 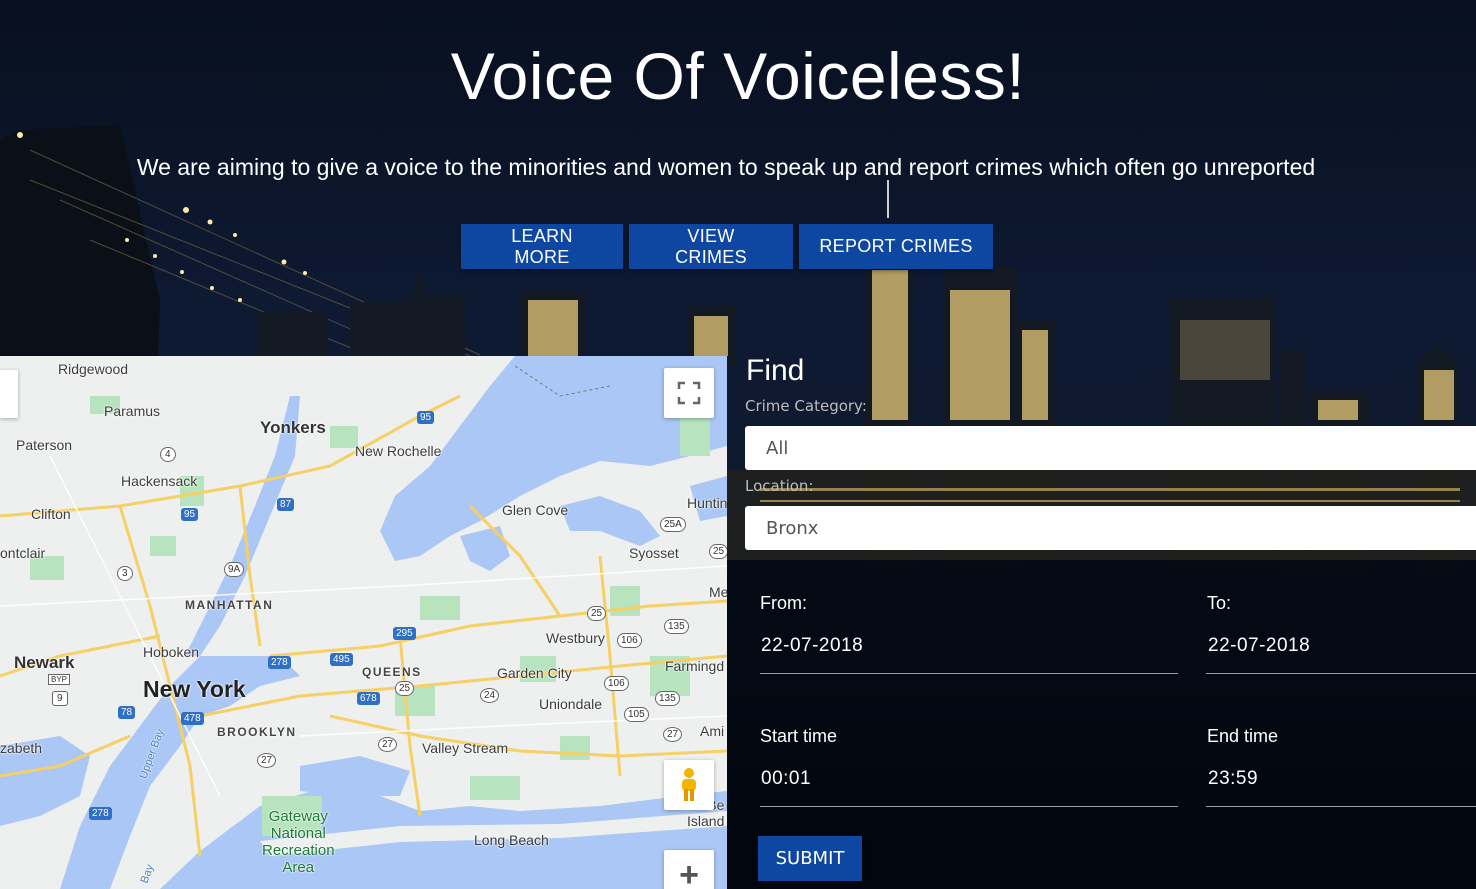 What do you see at coordinates (779, 486) in the screenshot?
I see `location-label: Location:` at bounding box center [779, 486].